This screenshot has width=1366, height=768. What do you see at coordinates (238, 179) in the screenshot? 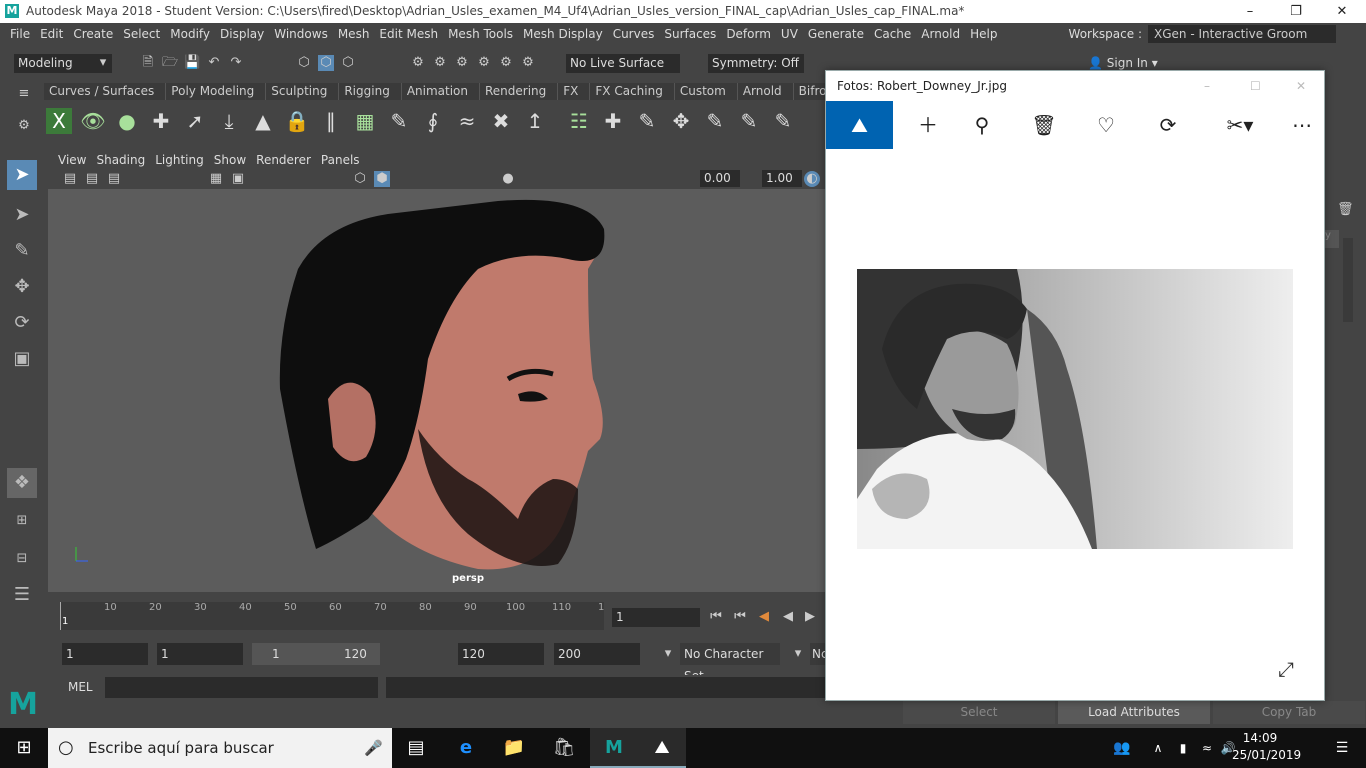
I see `film-gate-icon: ▣` at bounding box center [238, 179].